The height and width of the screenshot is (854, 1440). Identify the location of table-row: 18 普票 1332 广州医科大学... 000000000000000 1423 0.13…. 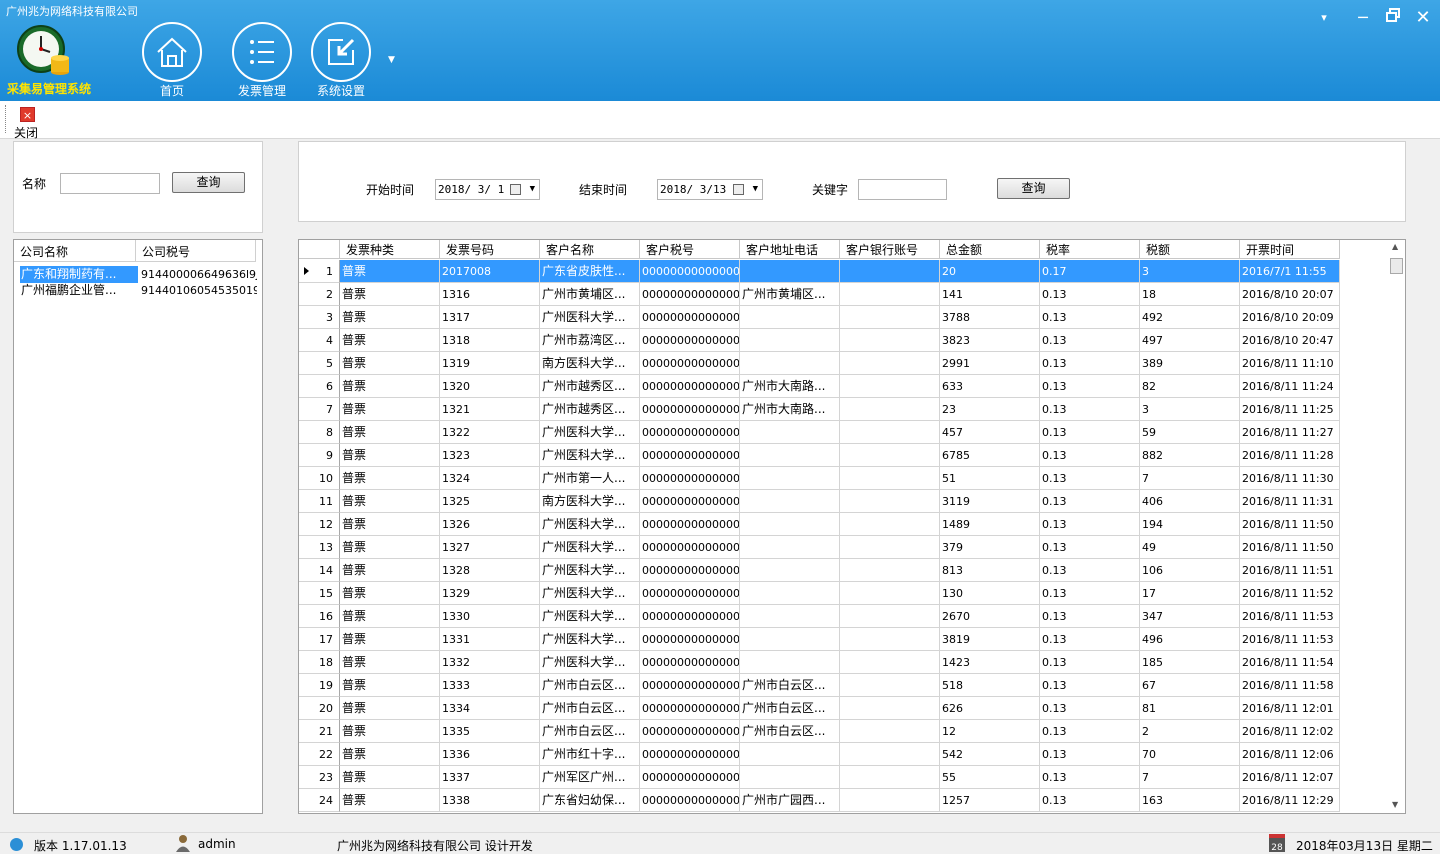
(819, 662).